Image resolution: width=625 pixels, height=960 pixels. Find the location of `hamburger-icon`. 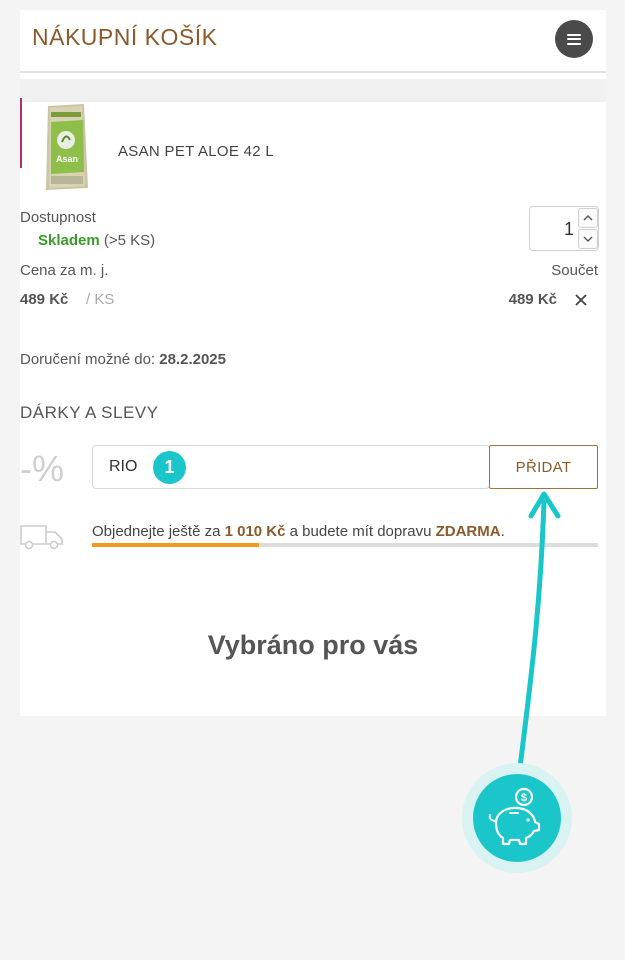

hamburger-icon is located at coordinates (574, 39).